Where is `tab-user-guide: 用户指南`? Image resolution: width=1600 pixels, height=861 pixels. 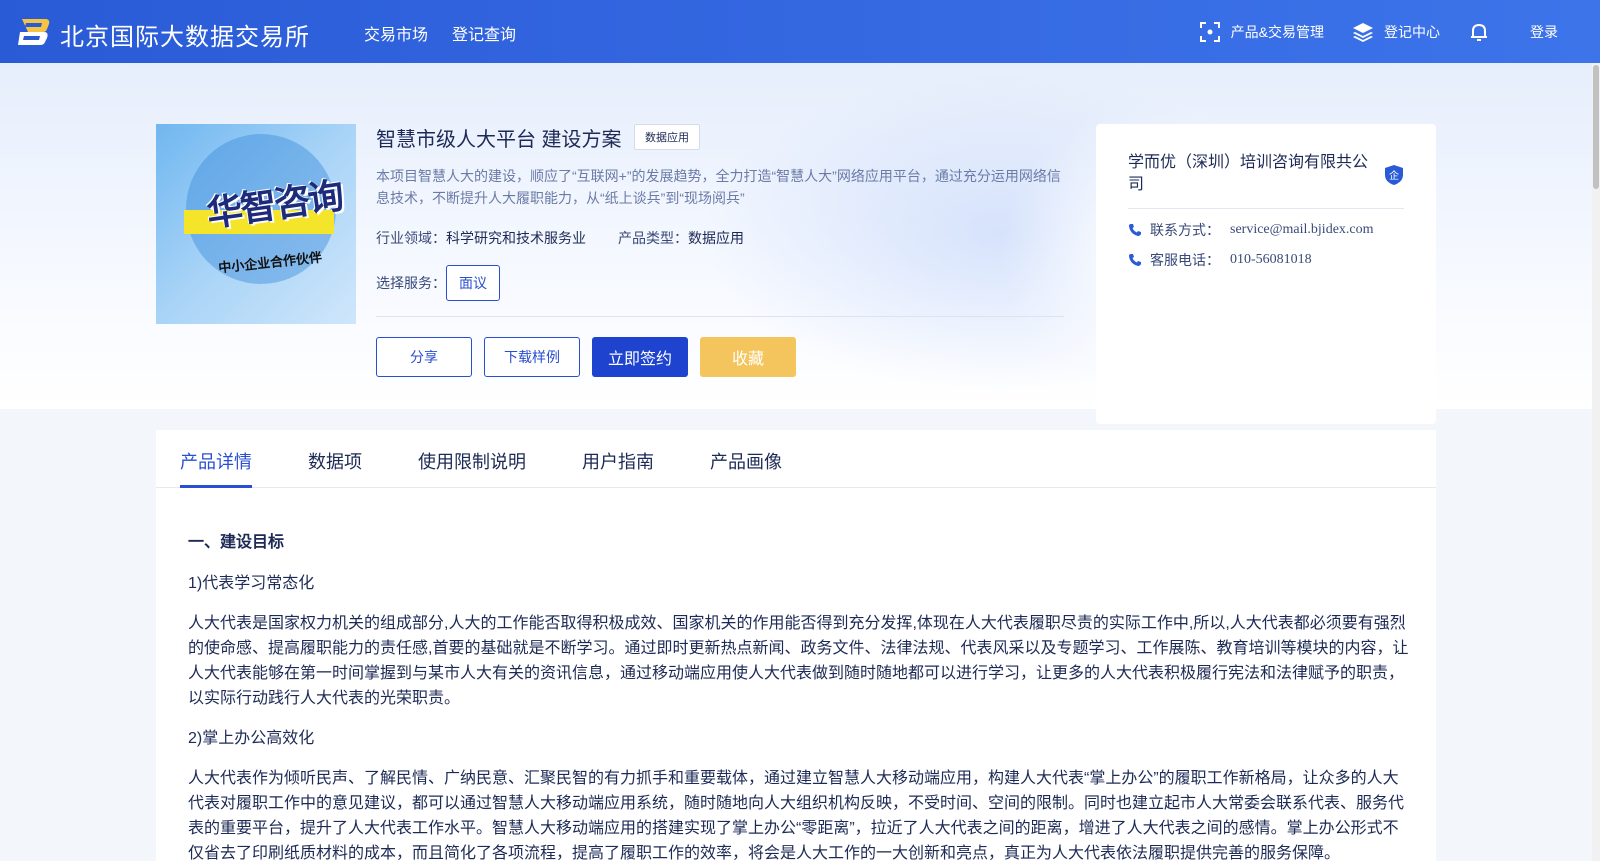 tab-user-guide: 用户指南 is located at coordinates (618, 461).